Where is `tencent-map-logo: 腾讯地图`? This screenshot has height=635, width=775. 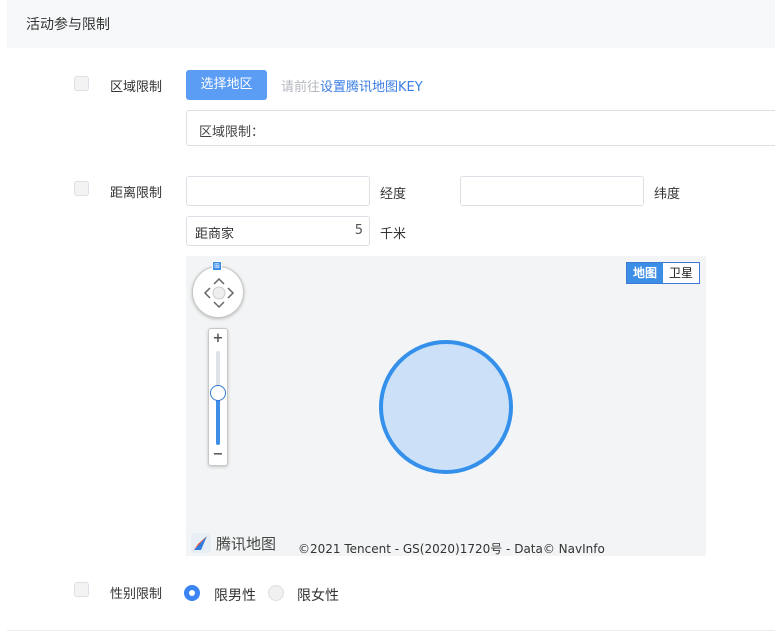 tencent-map-logo: 腾讯地图 is located at coordinates (233, 543).